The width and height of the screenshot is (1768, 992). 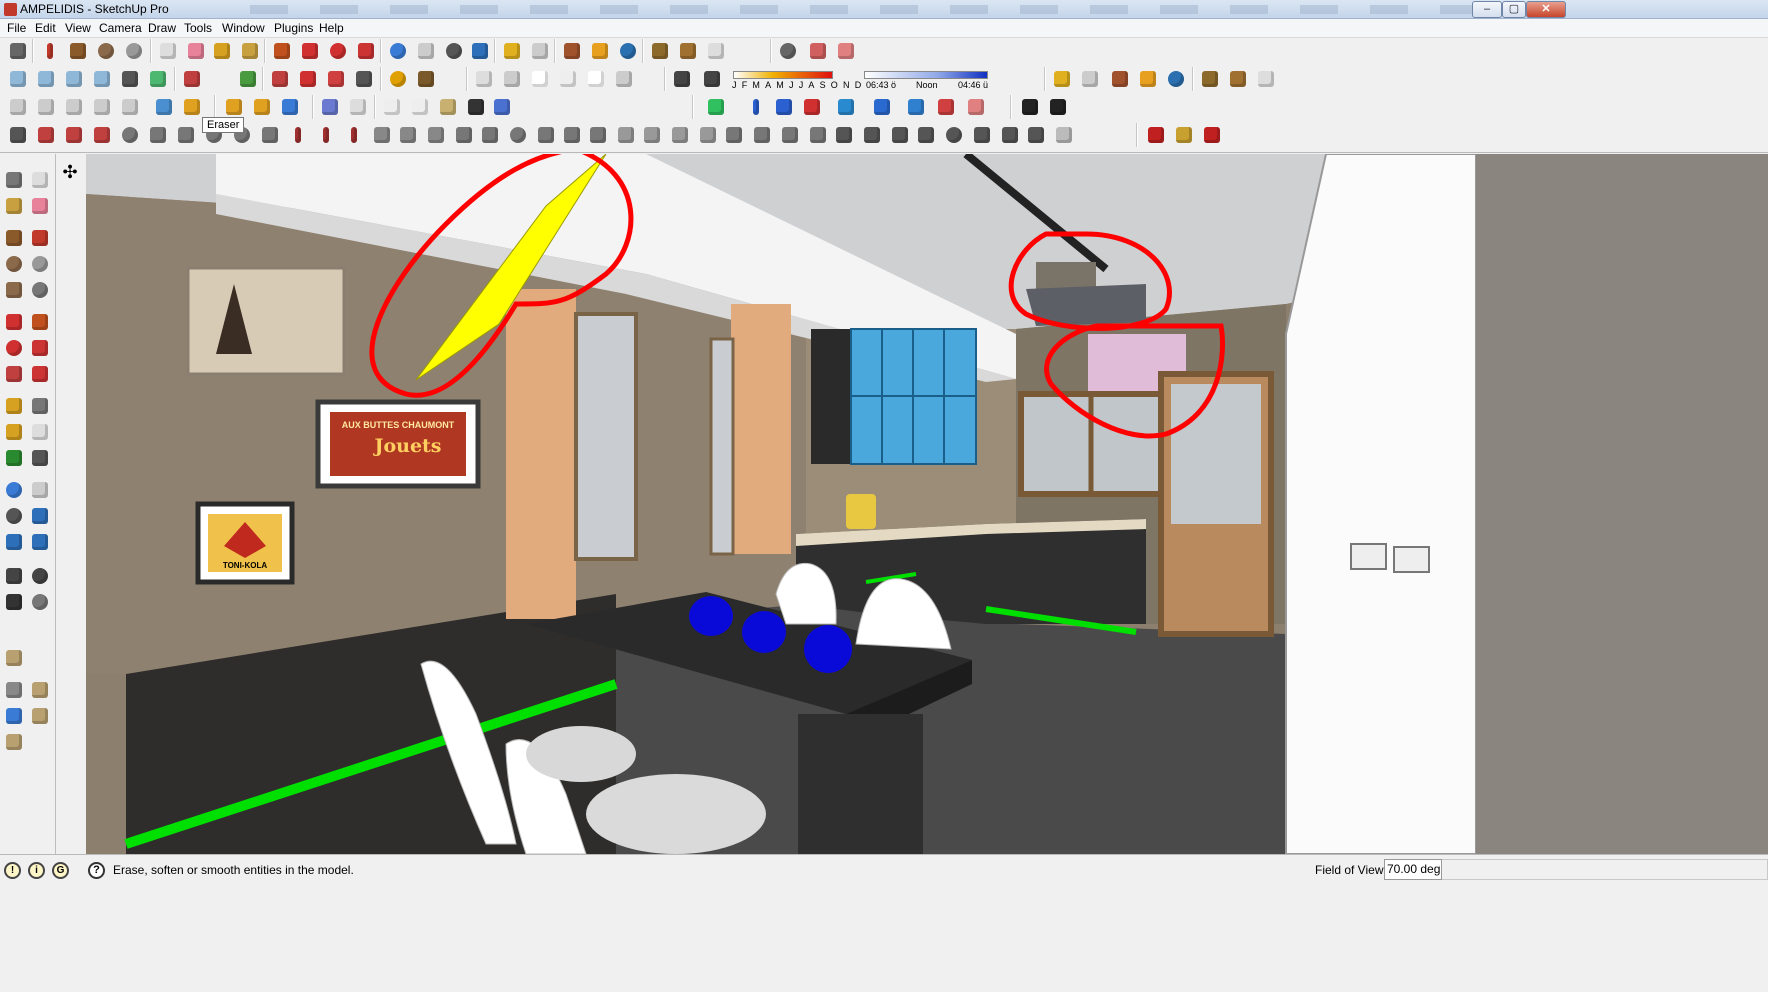 What do you see at coordinates (198, 28) in the screenshot?
I see `menu-tools: Tools` at bounding box center [198, 28].